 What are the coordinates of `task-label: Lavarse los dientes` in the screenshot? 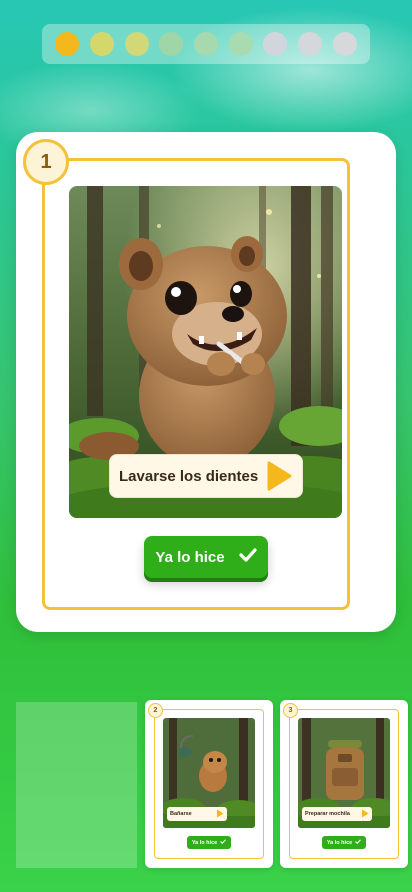 It's located at (206, 476).